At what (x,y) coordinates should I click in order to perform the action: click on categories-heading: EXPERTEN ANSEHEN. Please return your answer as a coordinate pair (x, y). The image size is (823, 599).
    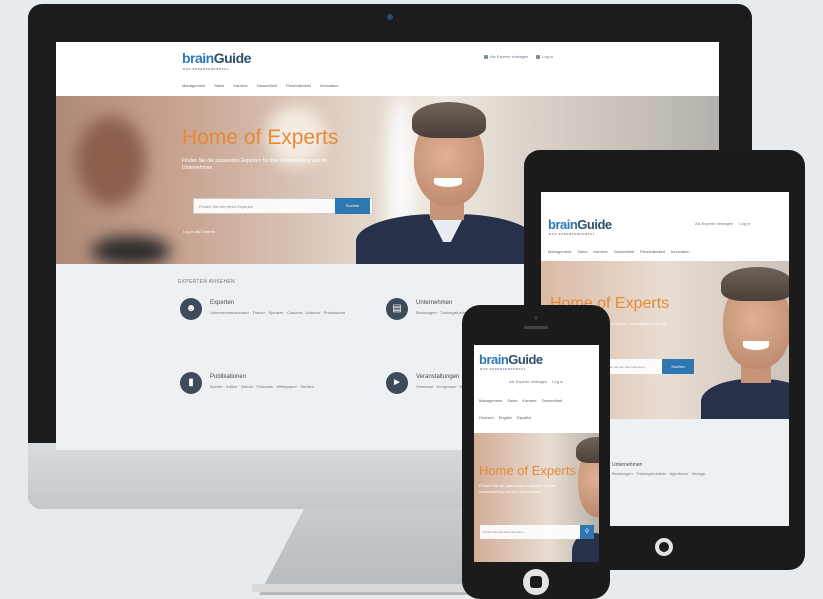
    Looking at the image, I should click on (206, 282).